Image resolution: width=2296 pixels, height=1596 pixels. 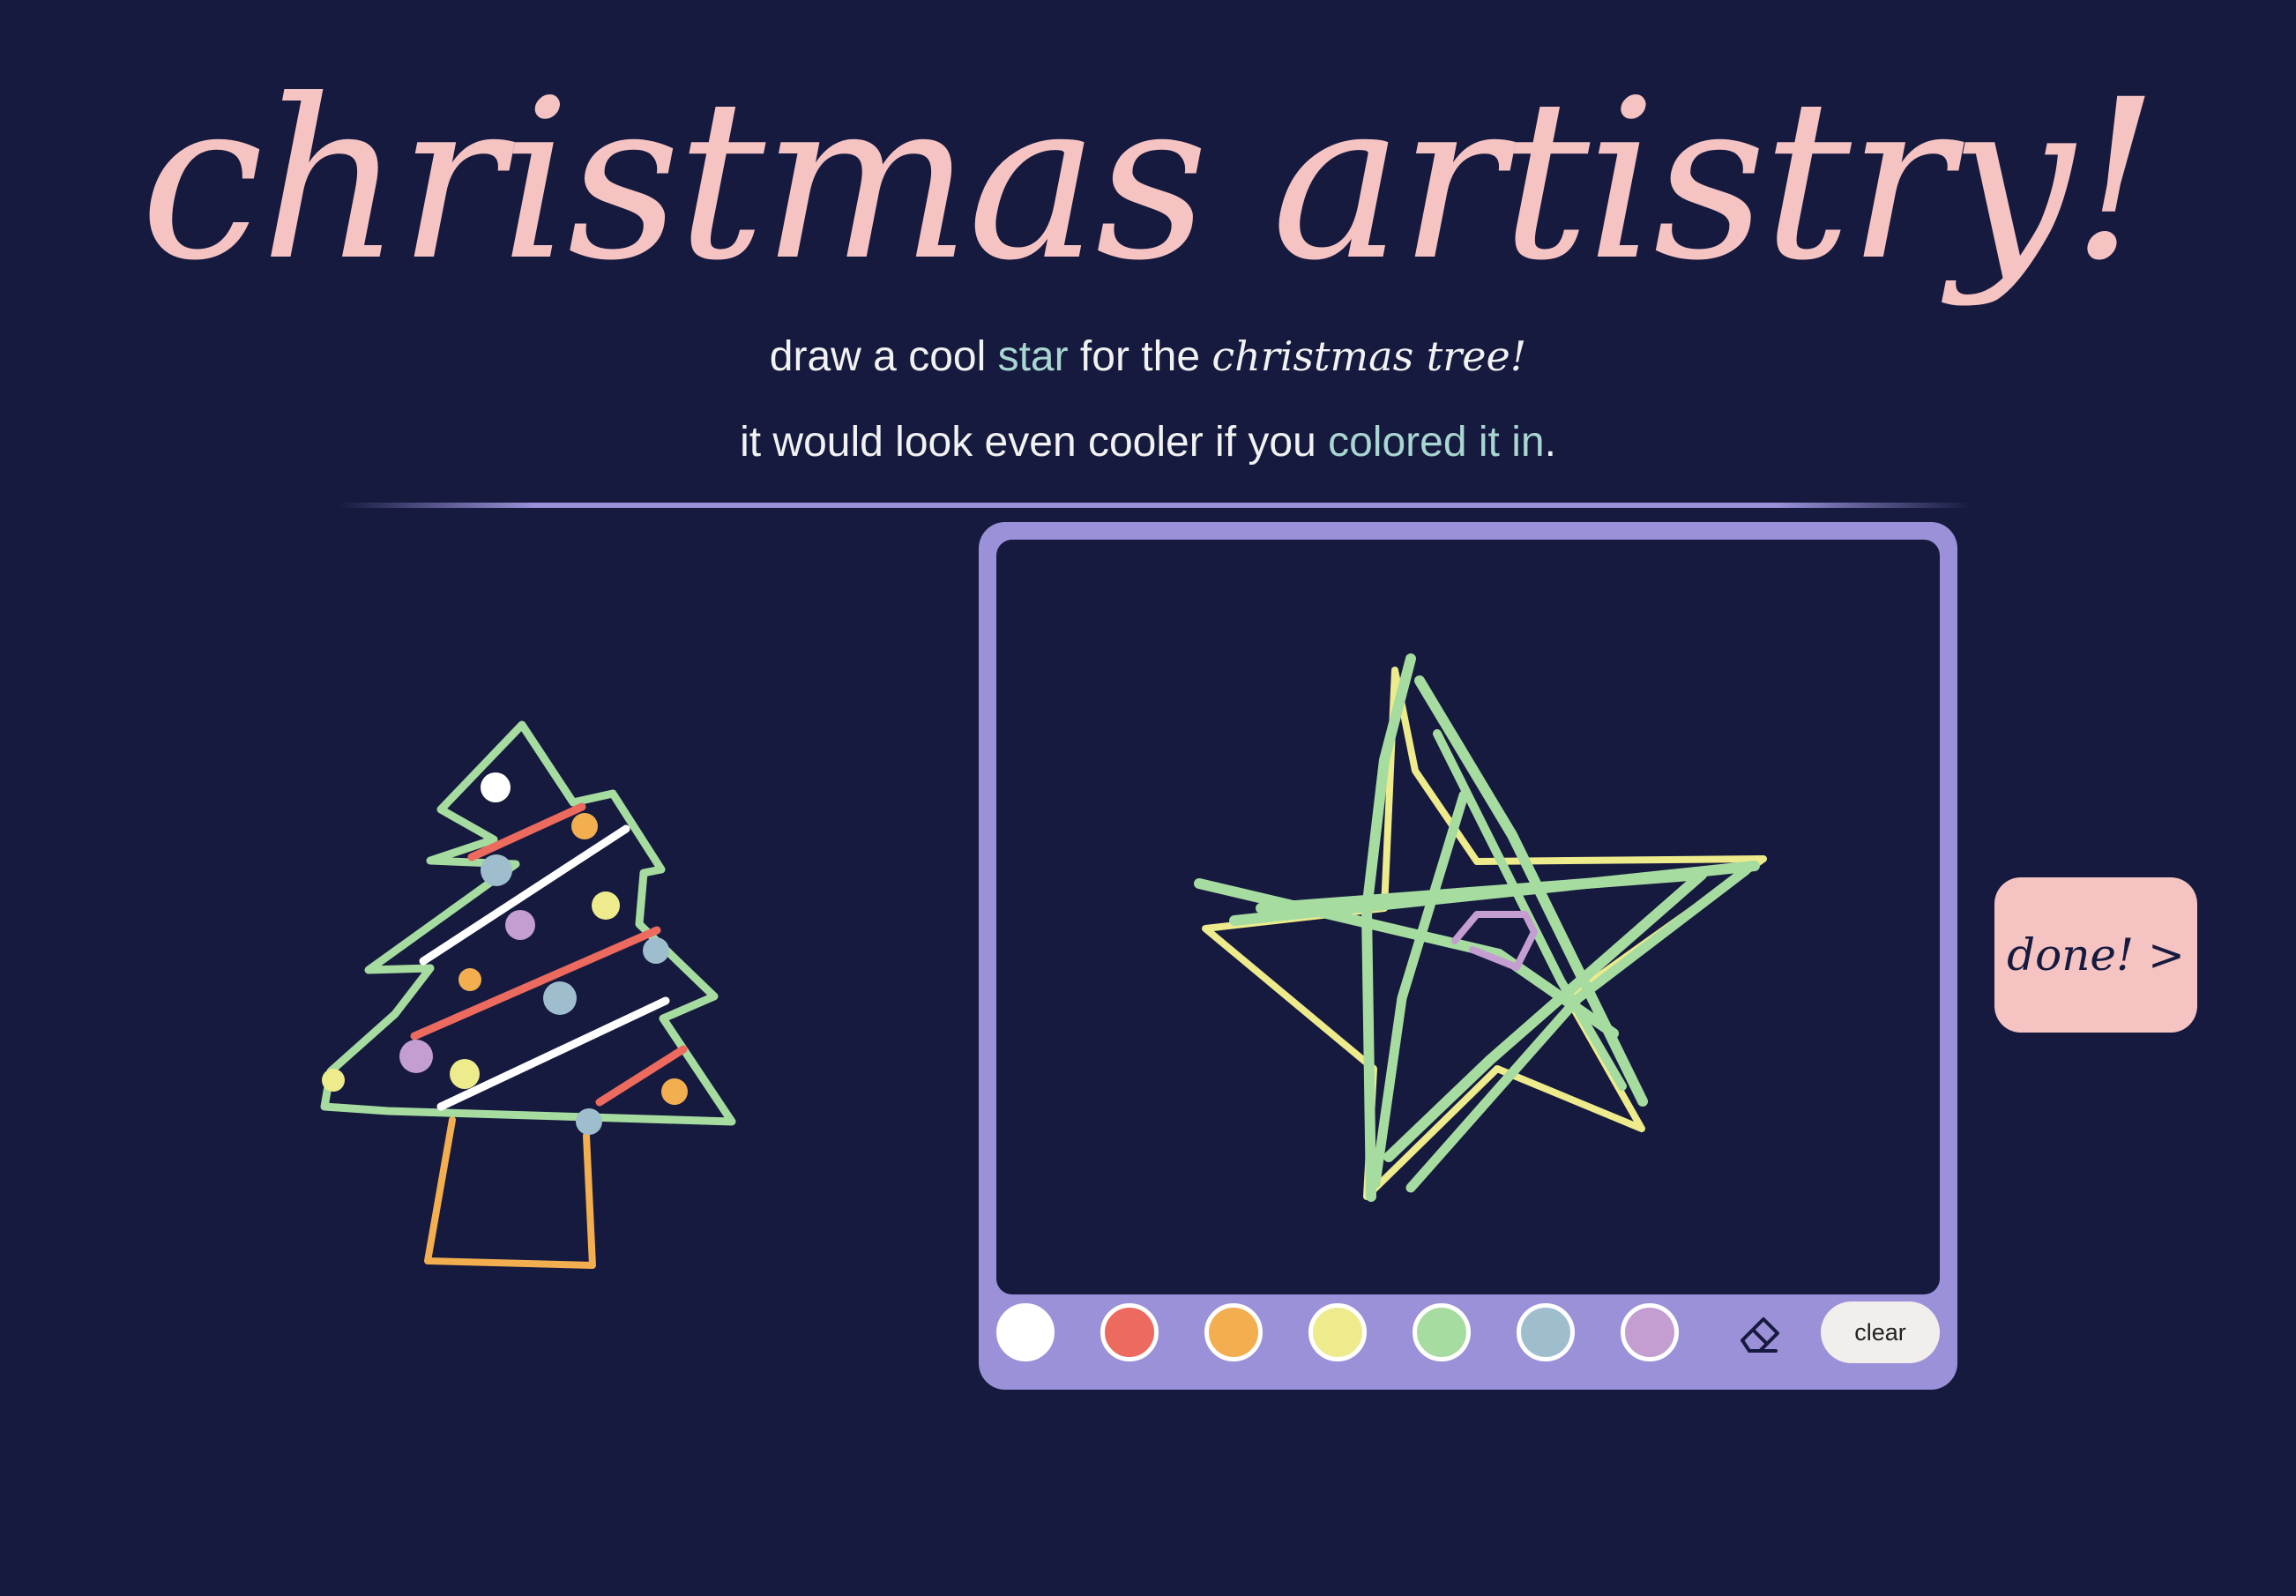 What do you see at coordinates (1129, 1332) in the screenshot?
I see `color-swatch-red` at bounding box center [1129, 1332].